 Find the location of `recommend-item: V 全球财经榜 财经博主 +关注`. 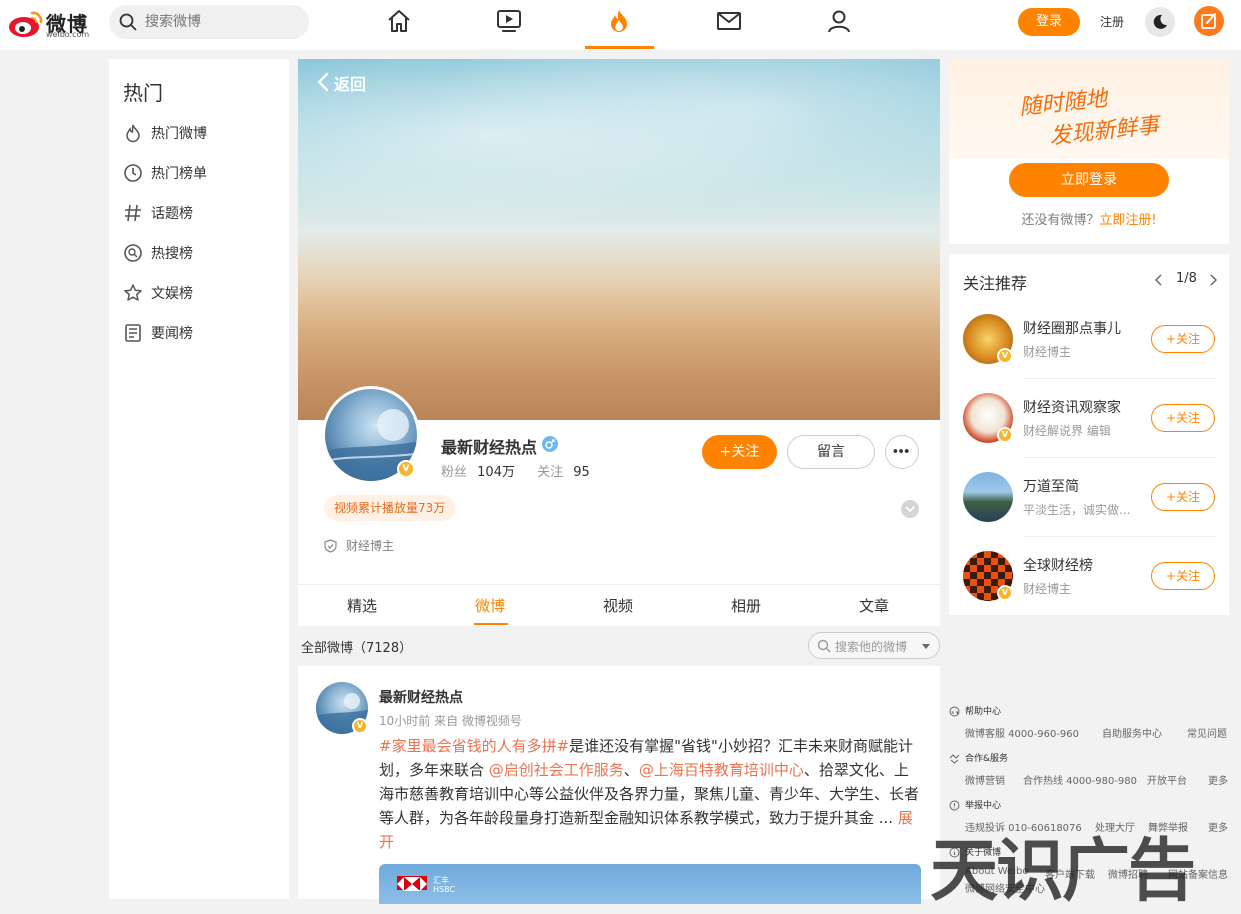

recommend-item: V 全球财经榜 财经博主 +关注 is located at coordinates (1089, 576).